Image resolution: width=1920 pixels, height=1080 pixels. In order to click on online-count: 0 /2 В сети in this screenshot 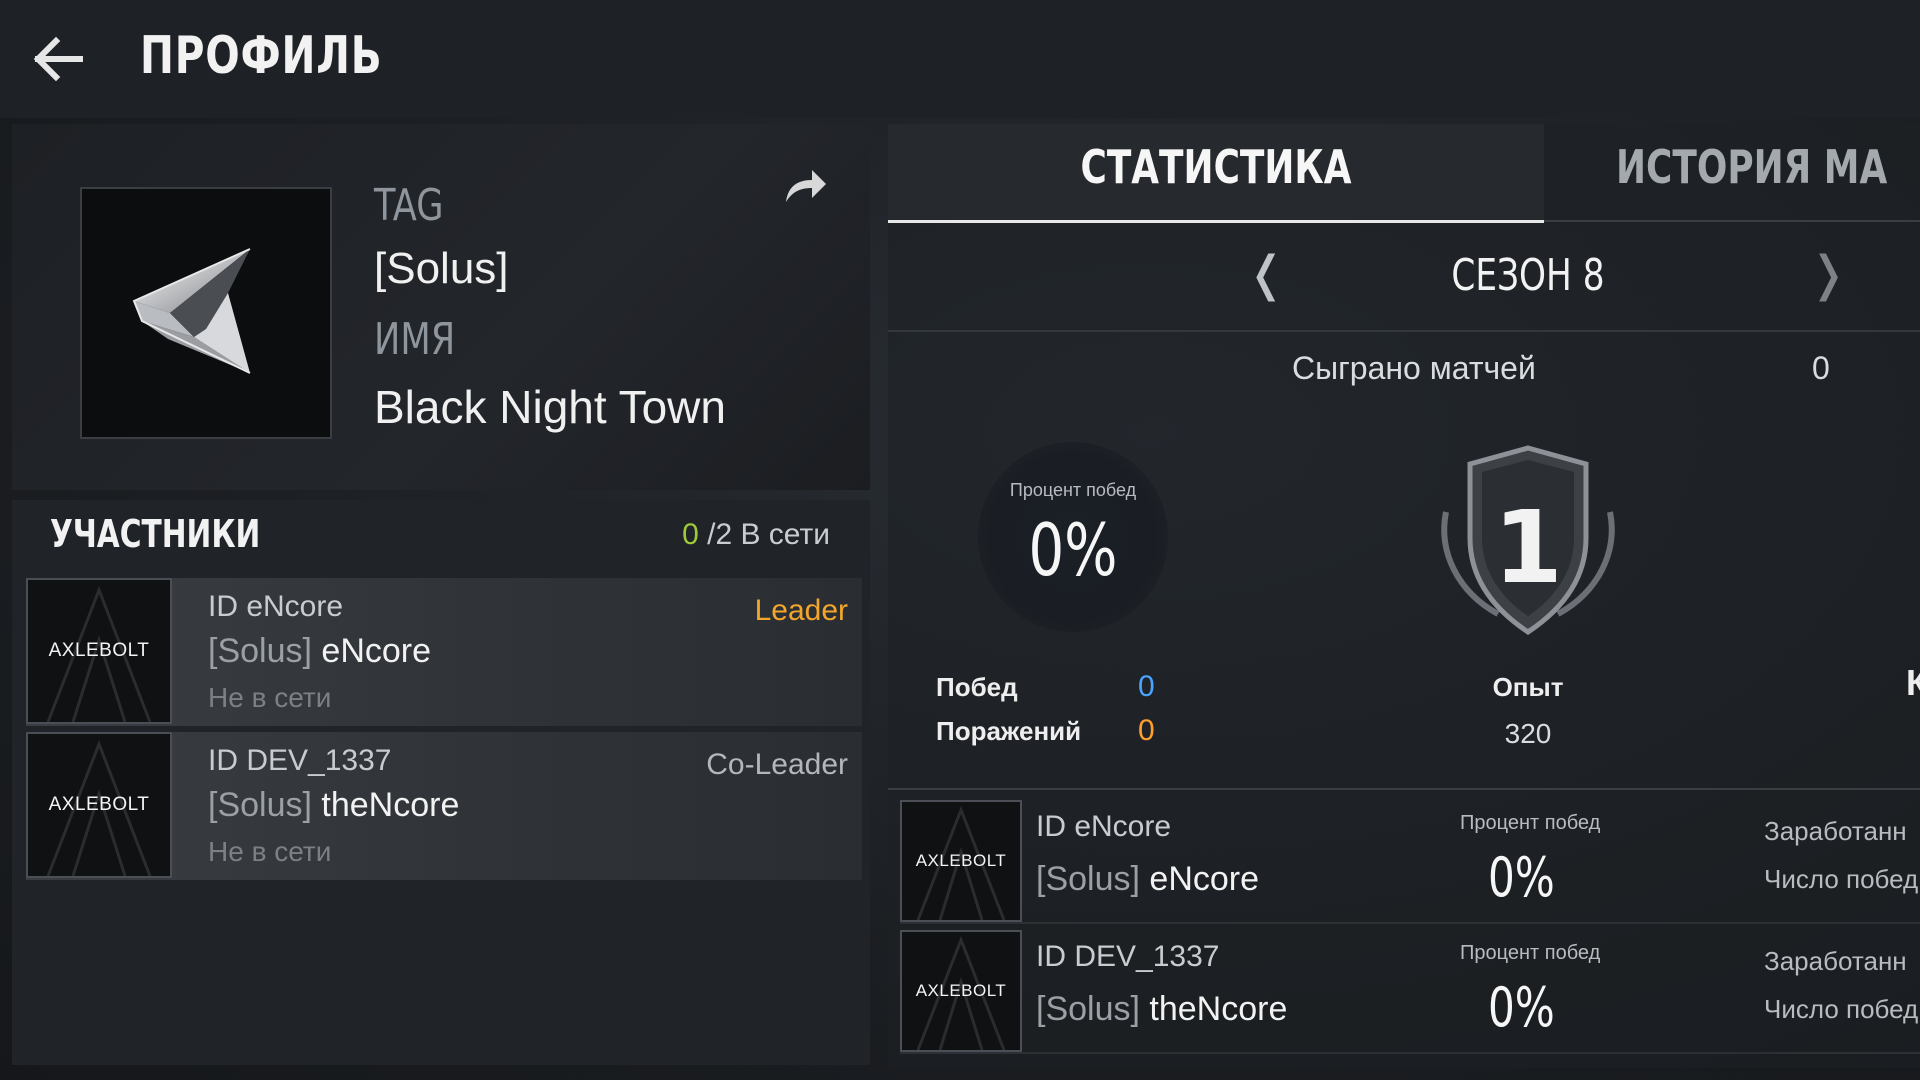, I will do `click(756, 535)`.